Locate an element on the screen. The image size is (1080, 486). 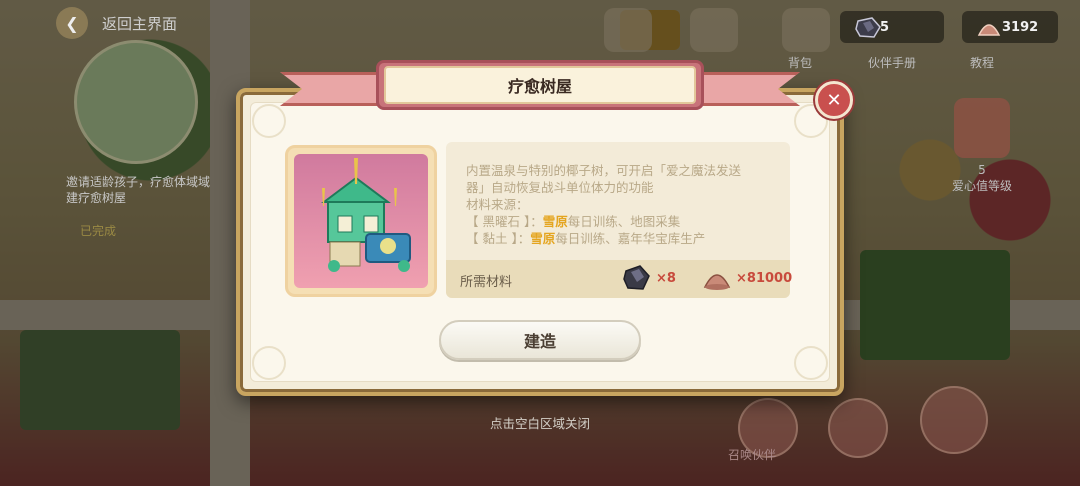
love-level-icon is located at coordinates (982, 128).